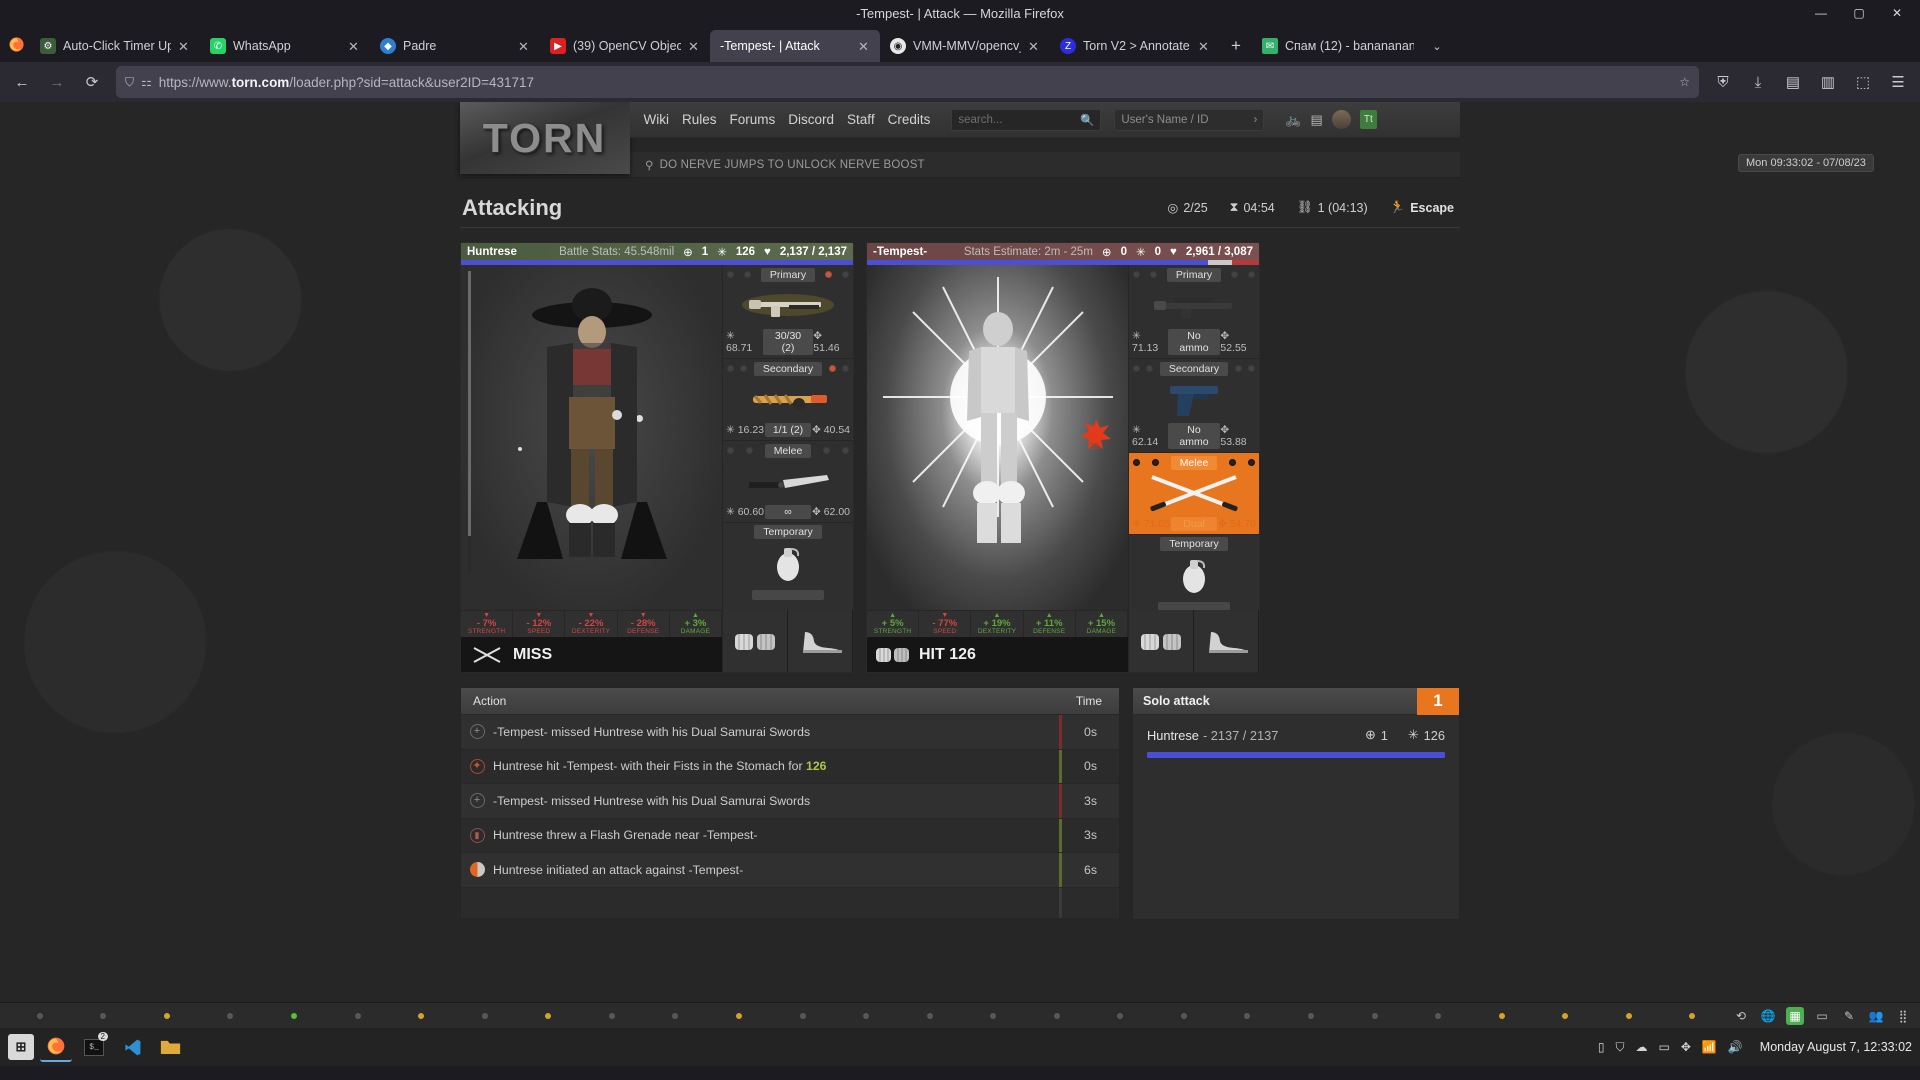 The width and height of the screenshot is (1920, 1080). What do you see at coordinates (455, 46) in the screenshot?
I see `tab-padre: ◆ Padre ✕` at bounding box center [455, 46].